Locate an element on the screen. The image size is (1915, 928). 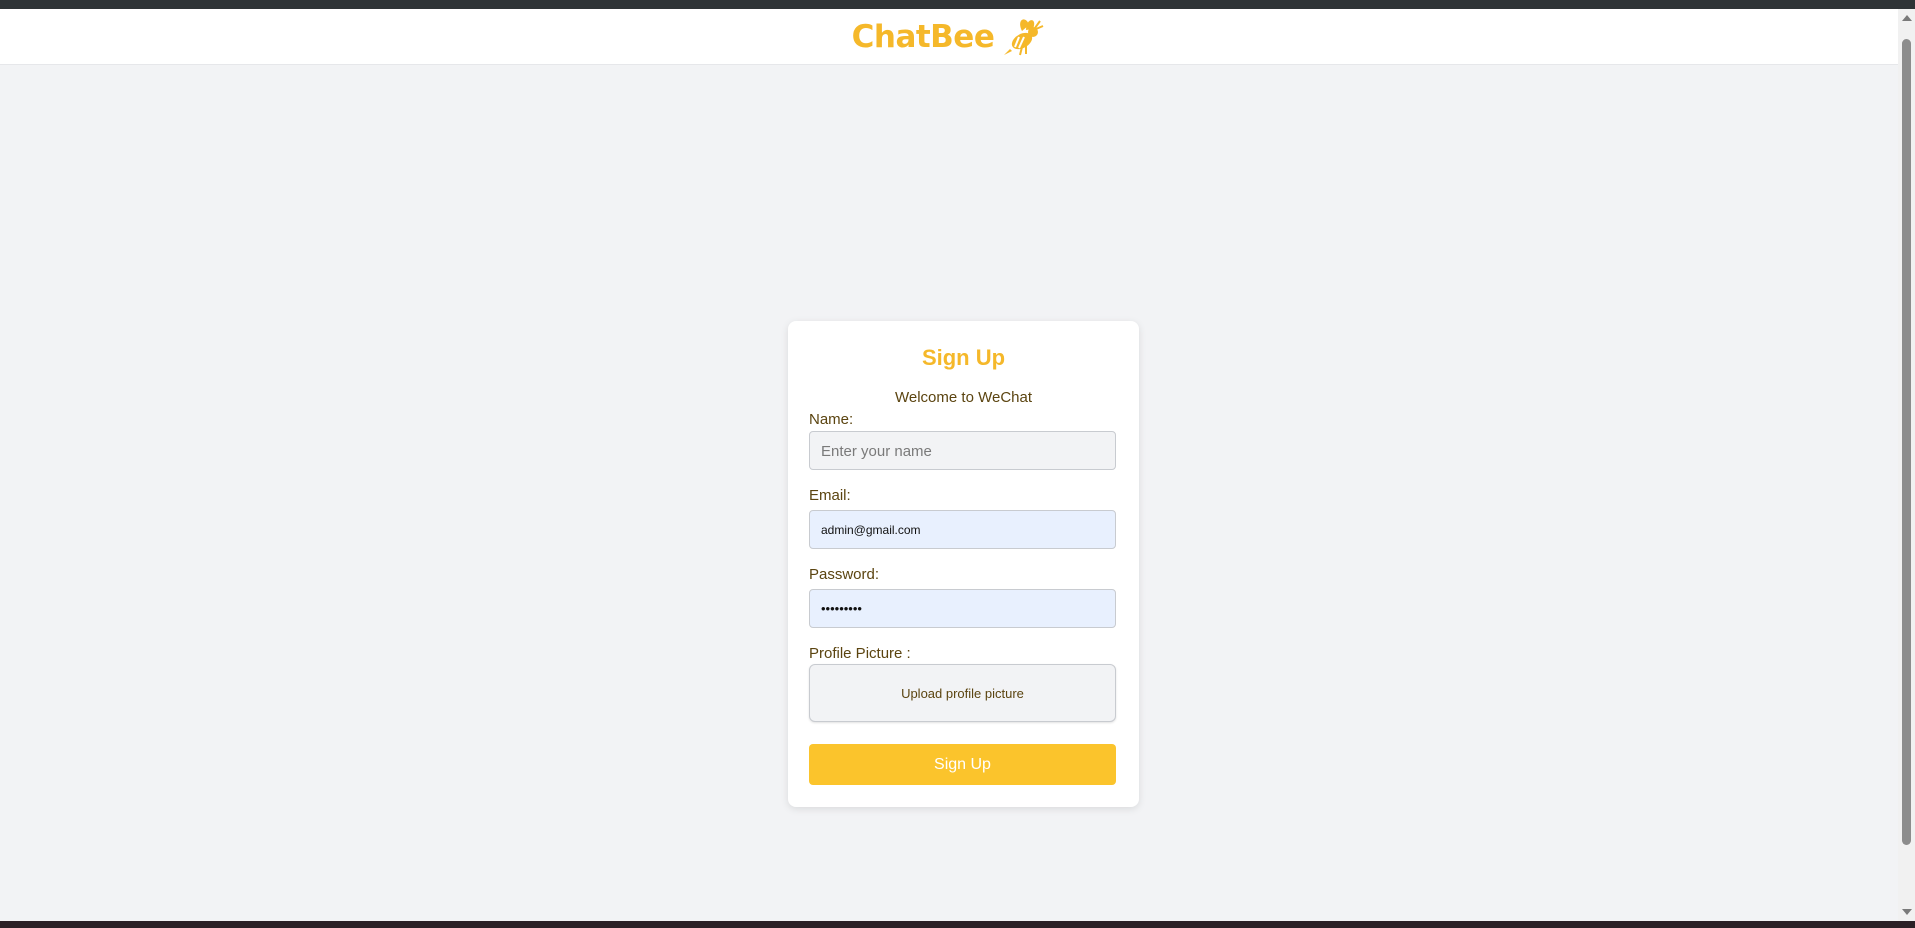
scroll-up-arrow-icon is located at coordinates (1907, 18).